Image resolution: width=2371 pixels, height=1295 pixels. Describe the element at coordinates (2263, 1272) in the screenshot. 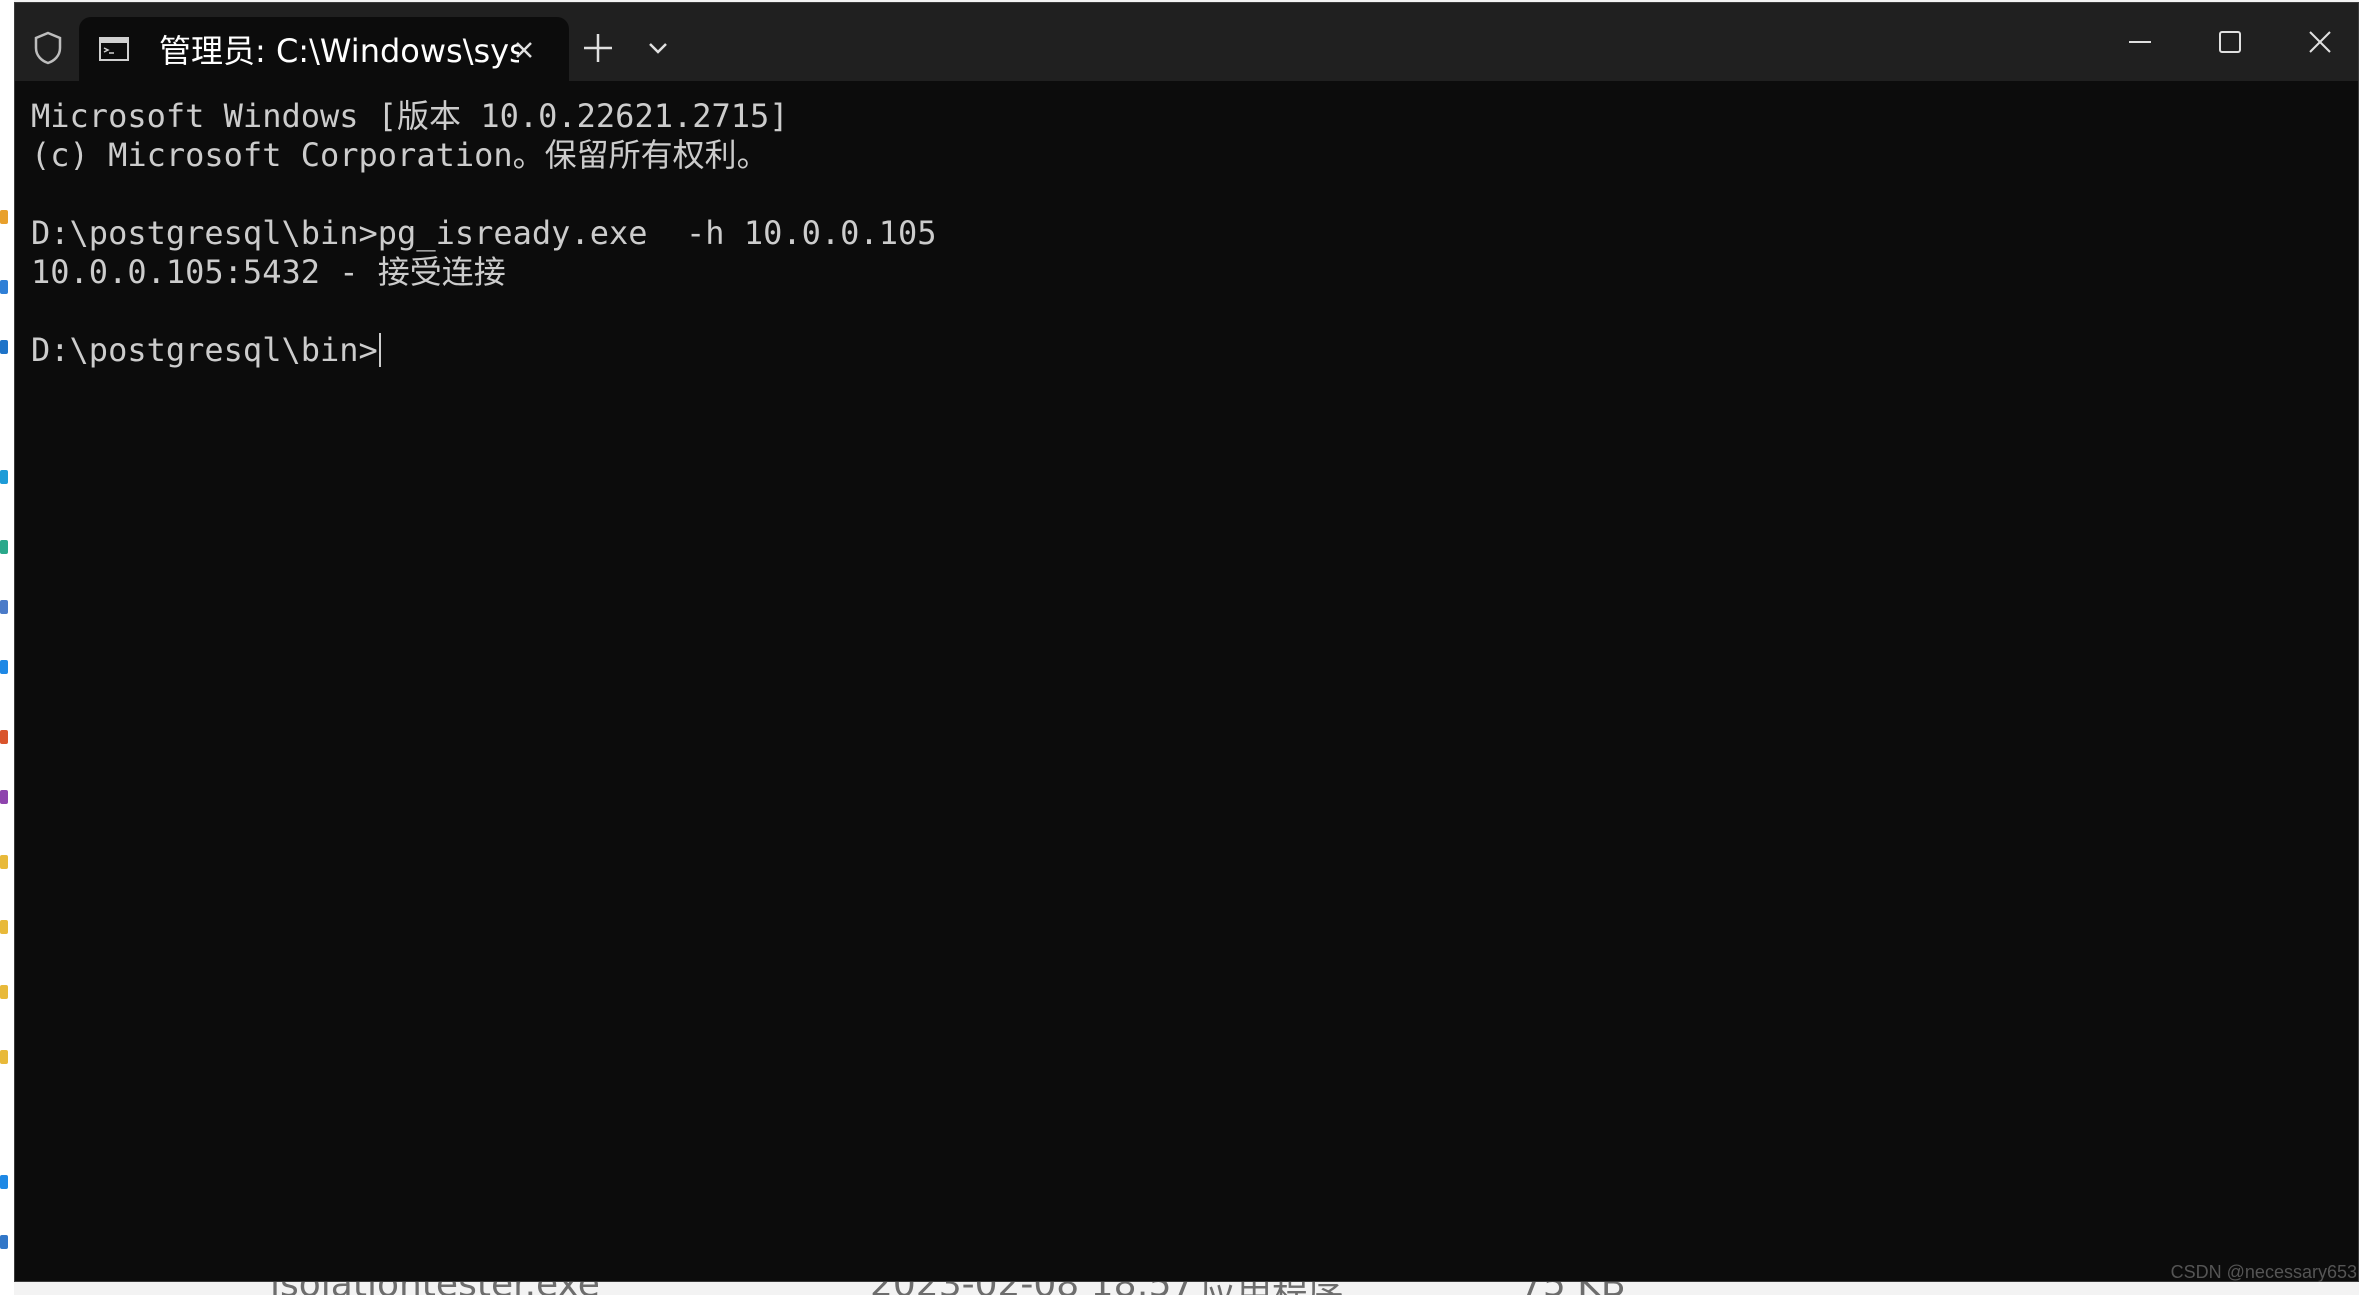

I see `watermark: CSDN @necessary653` at that location.